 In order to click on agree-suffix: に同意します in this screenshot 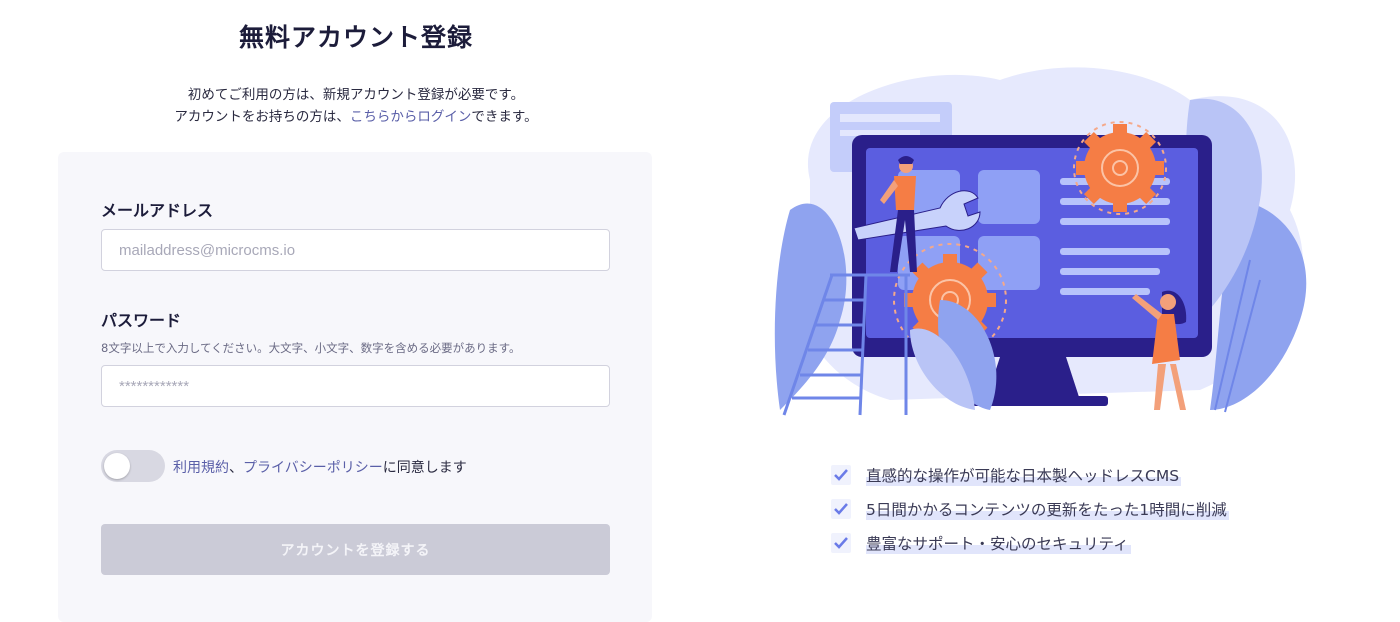, I will do `click(424, 468)`.